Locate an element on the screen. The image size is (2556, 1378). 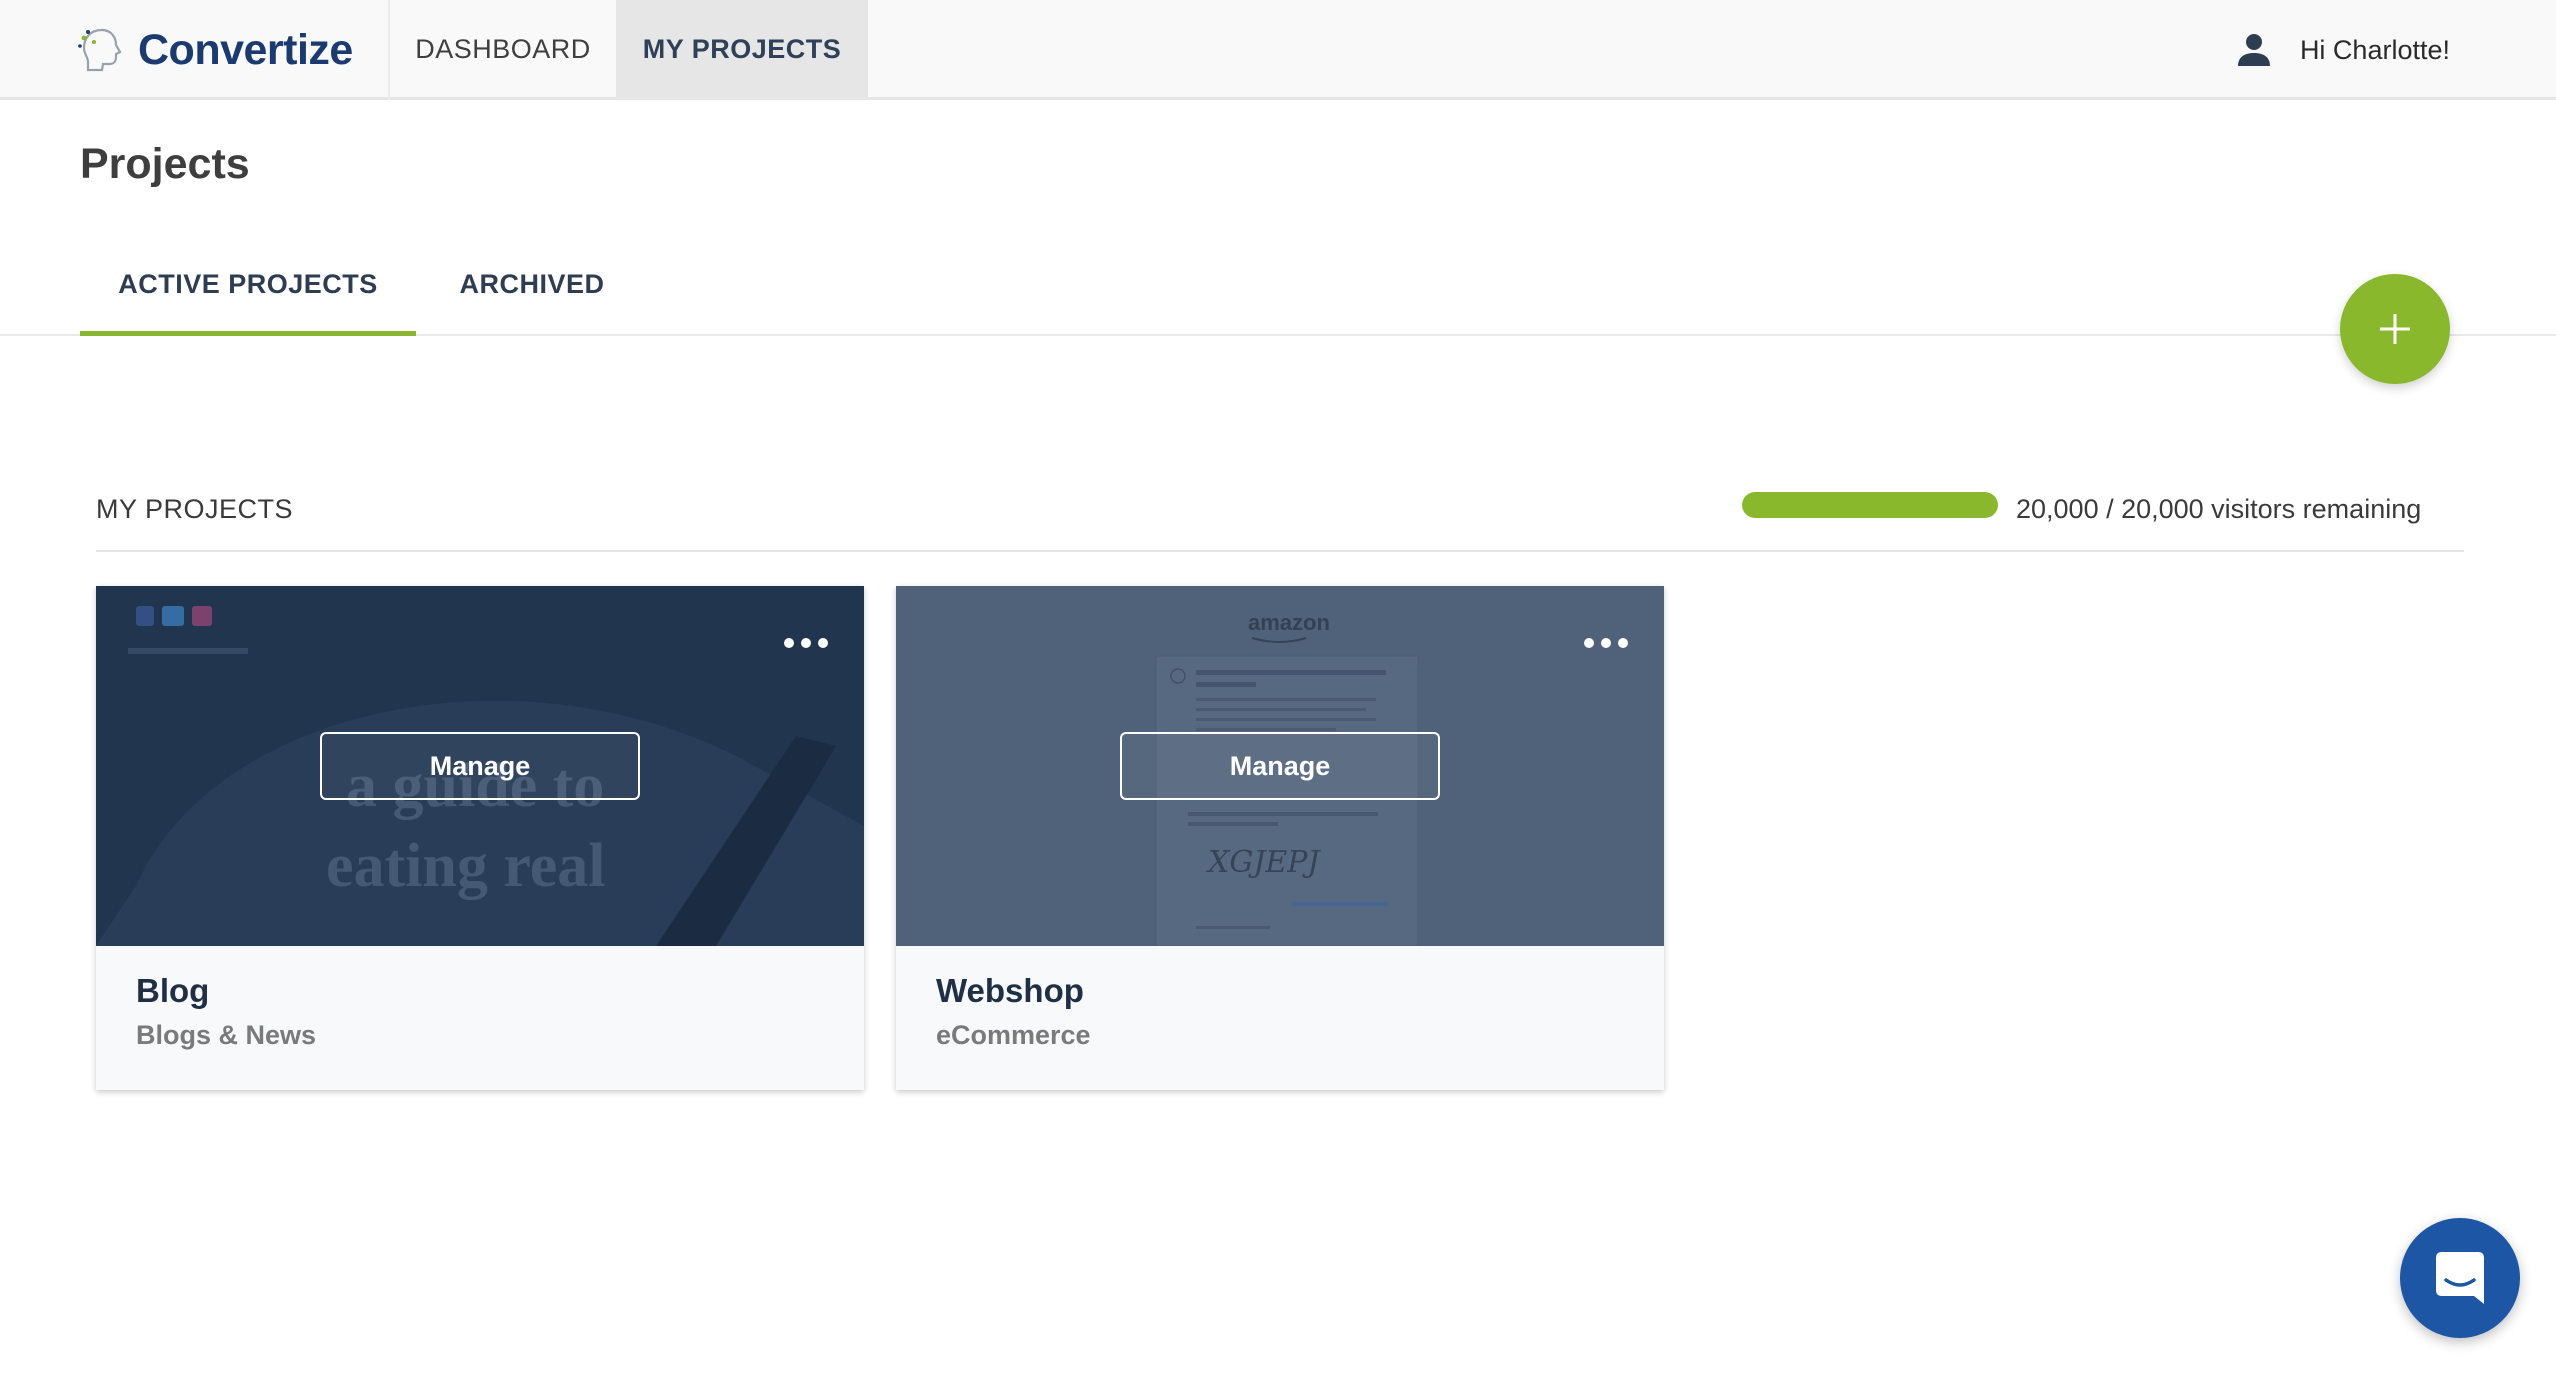
project-title: Webshop is located at coordinates (1010, 991).